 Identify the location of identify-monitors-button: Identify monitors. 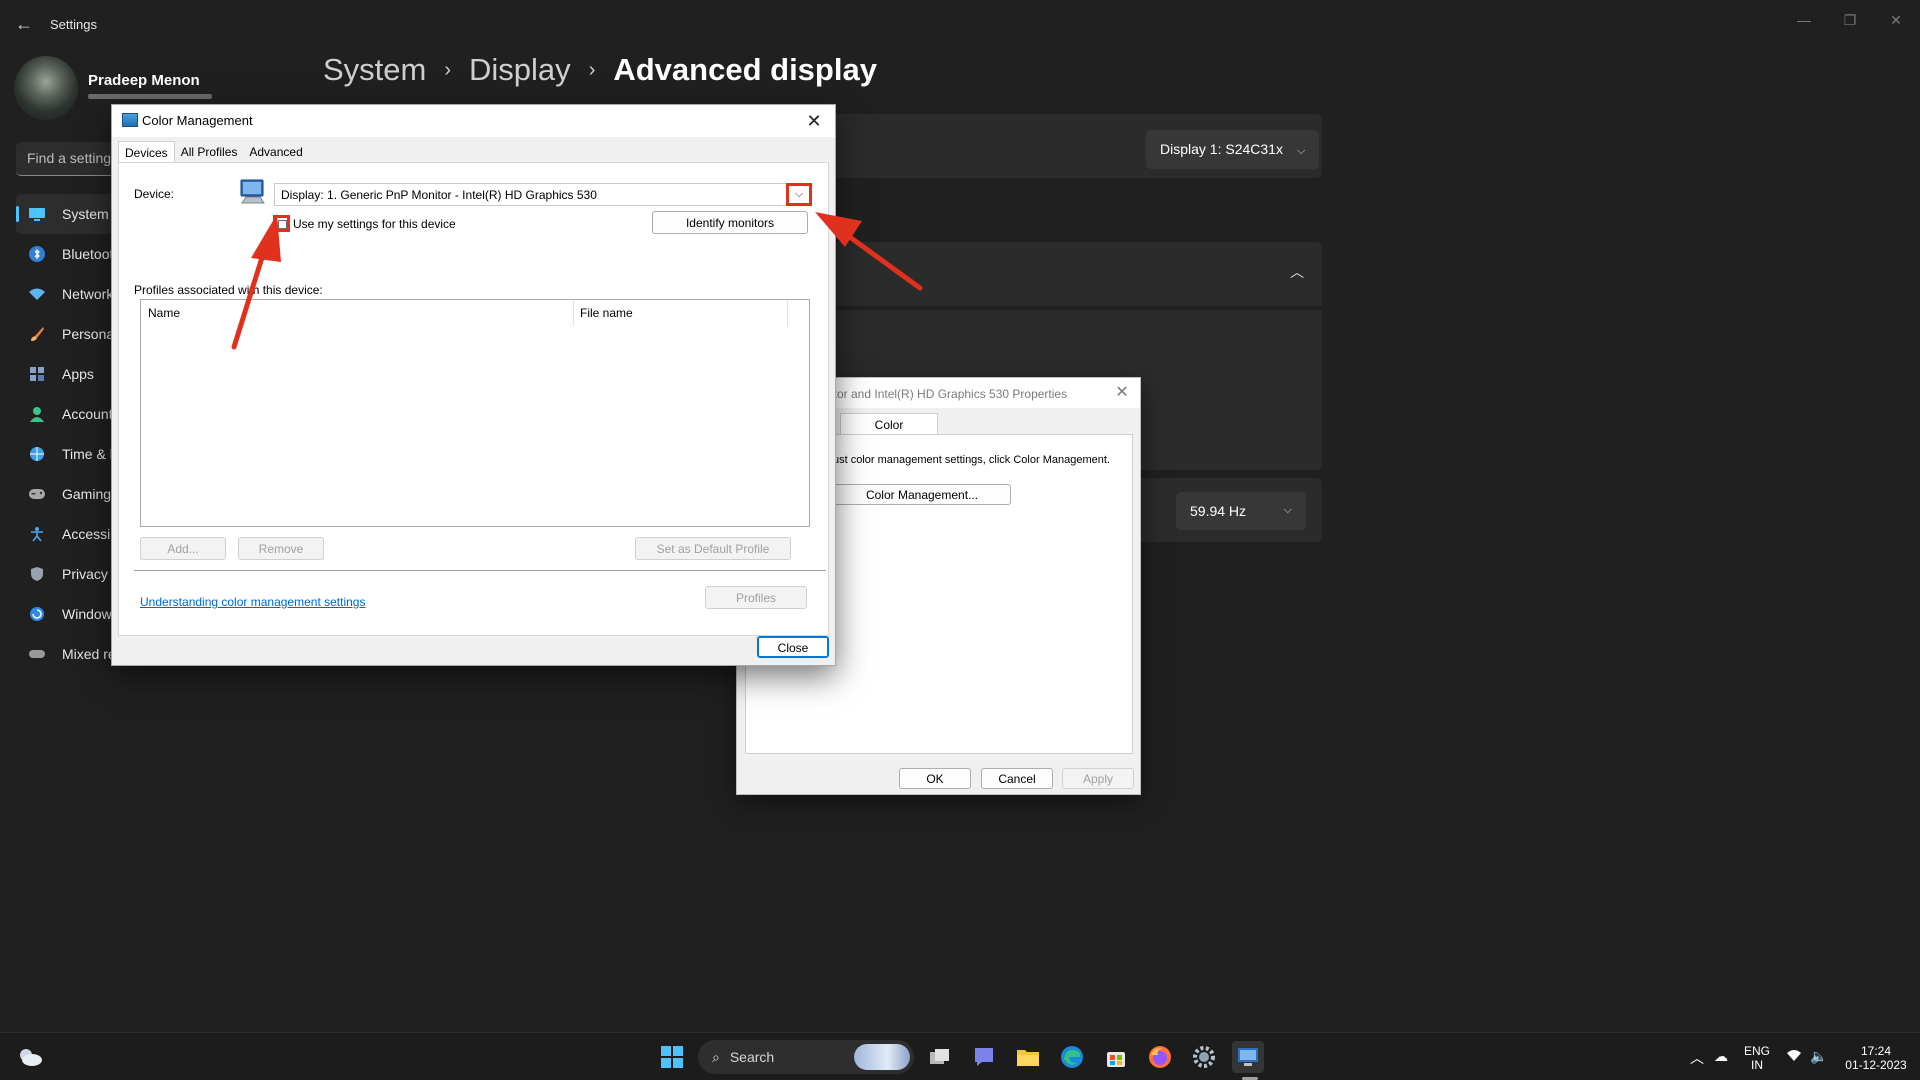
(730, 222).